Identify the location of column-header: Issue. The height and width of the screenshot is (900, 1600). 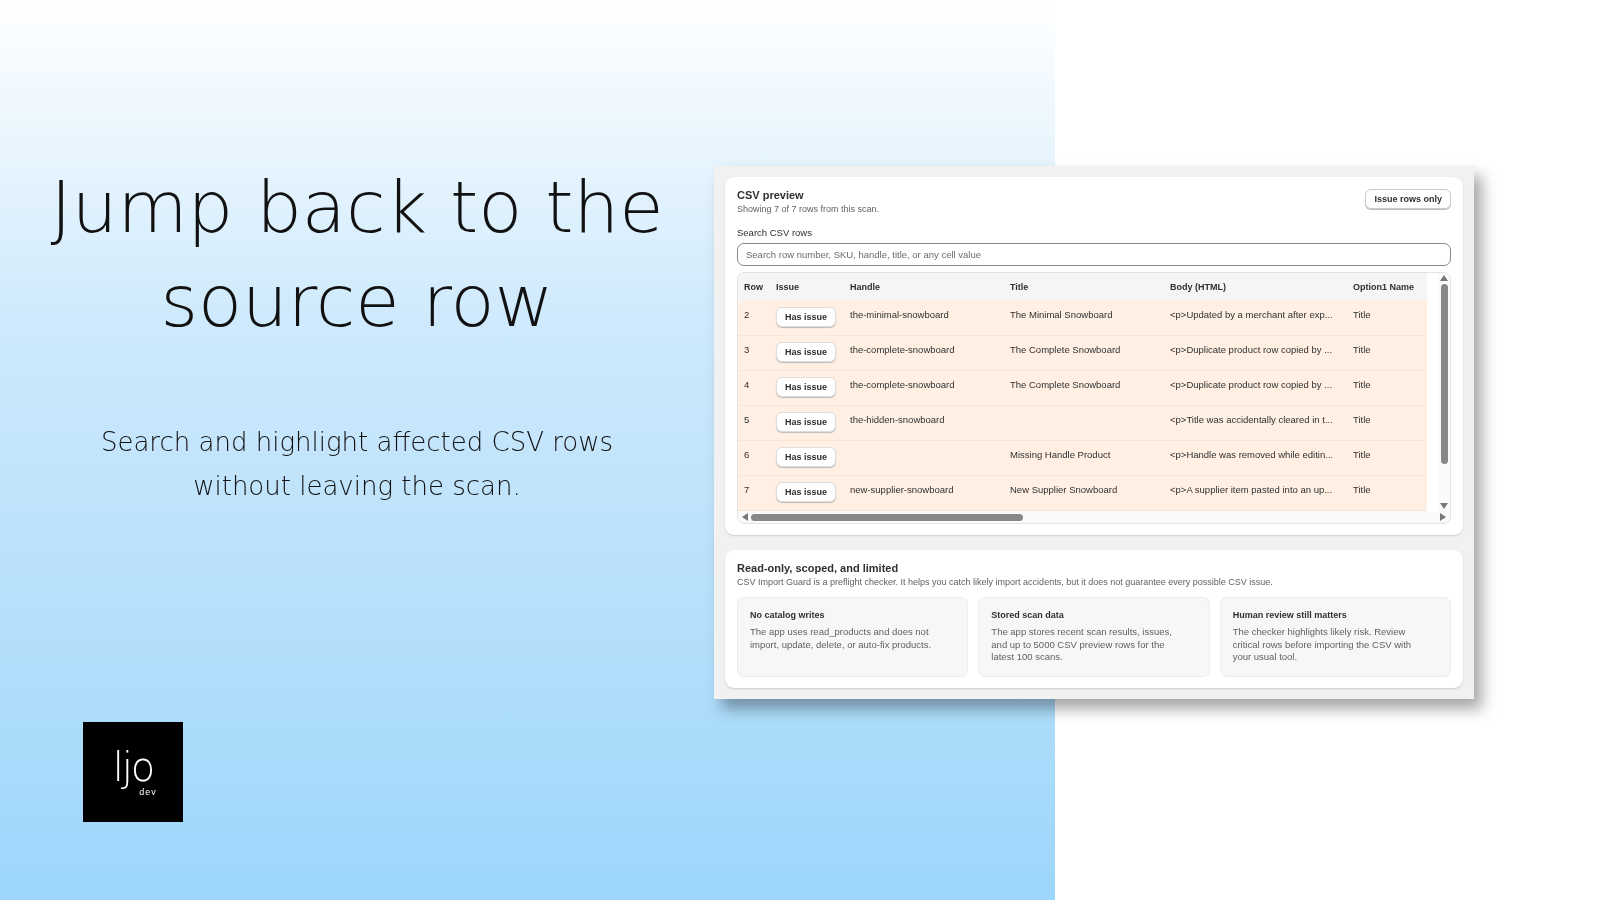
(807, 287).